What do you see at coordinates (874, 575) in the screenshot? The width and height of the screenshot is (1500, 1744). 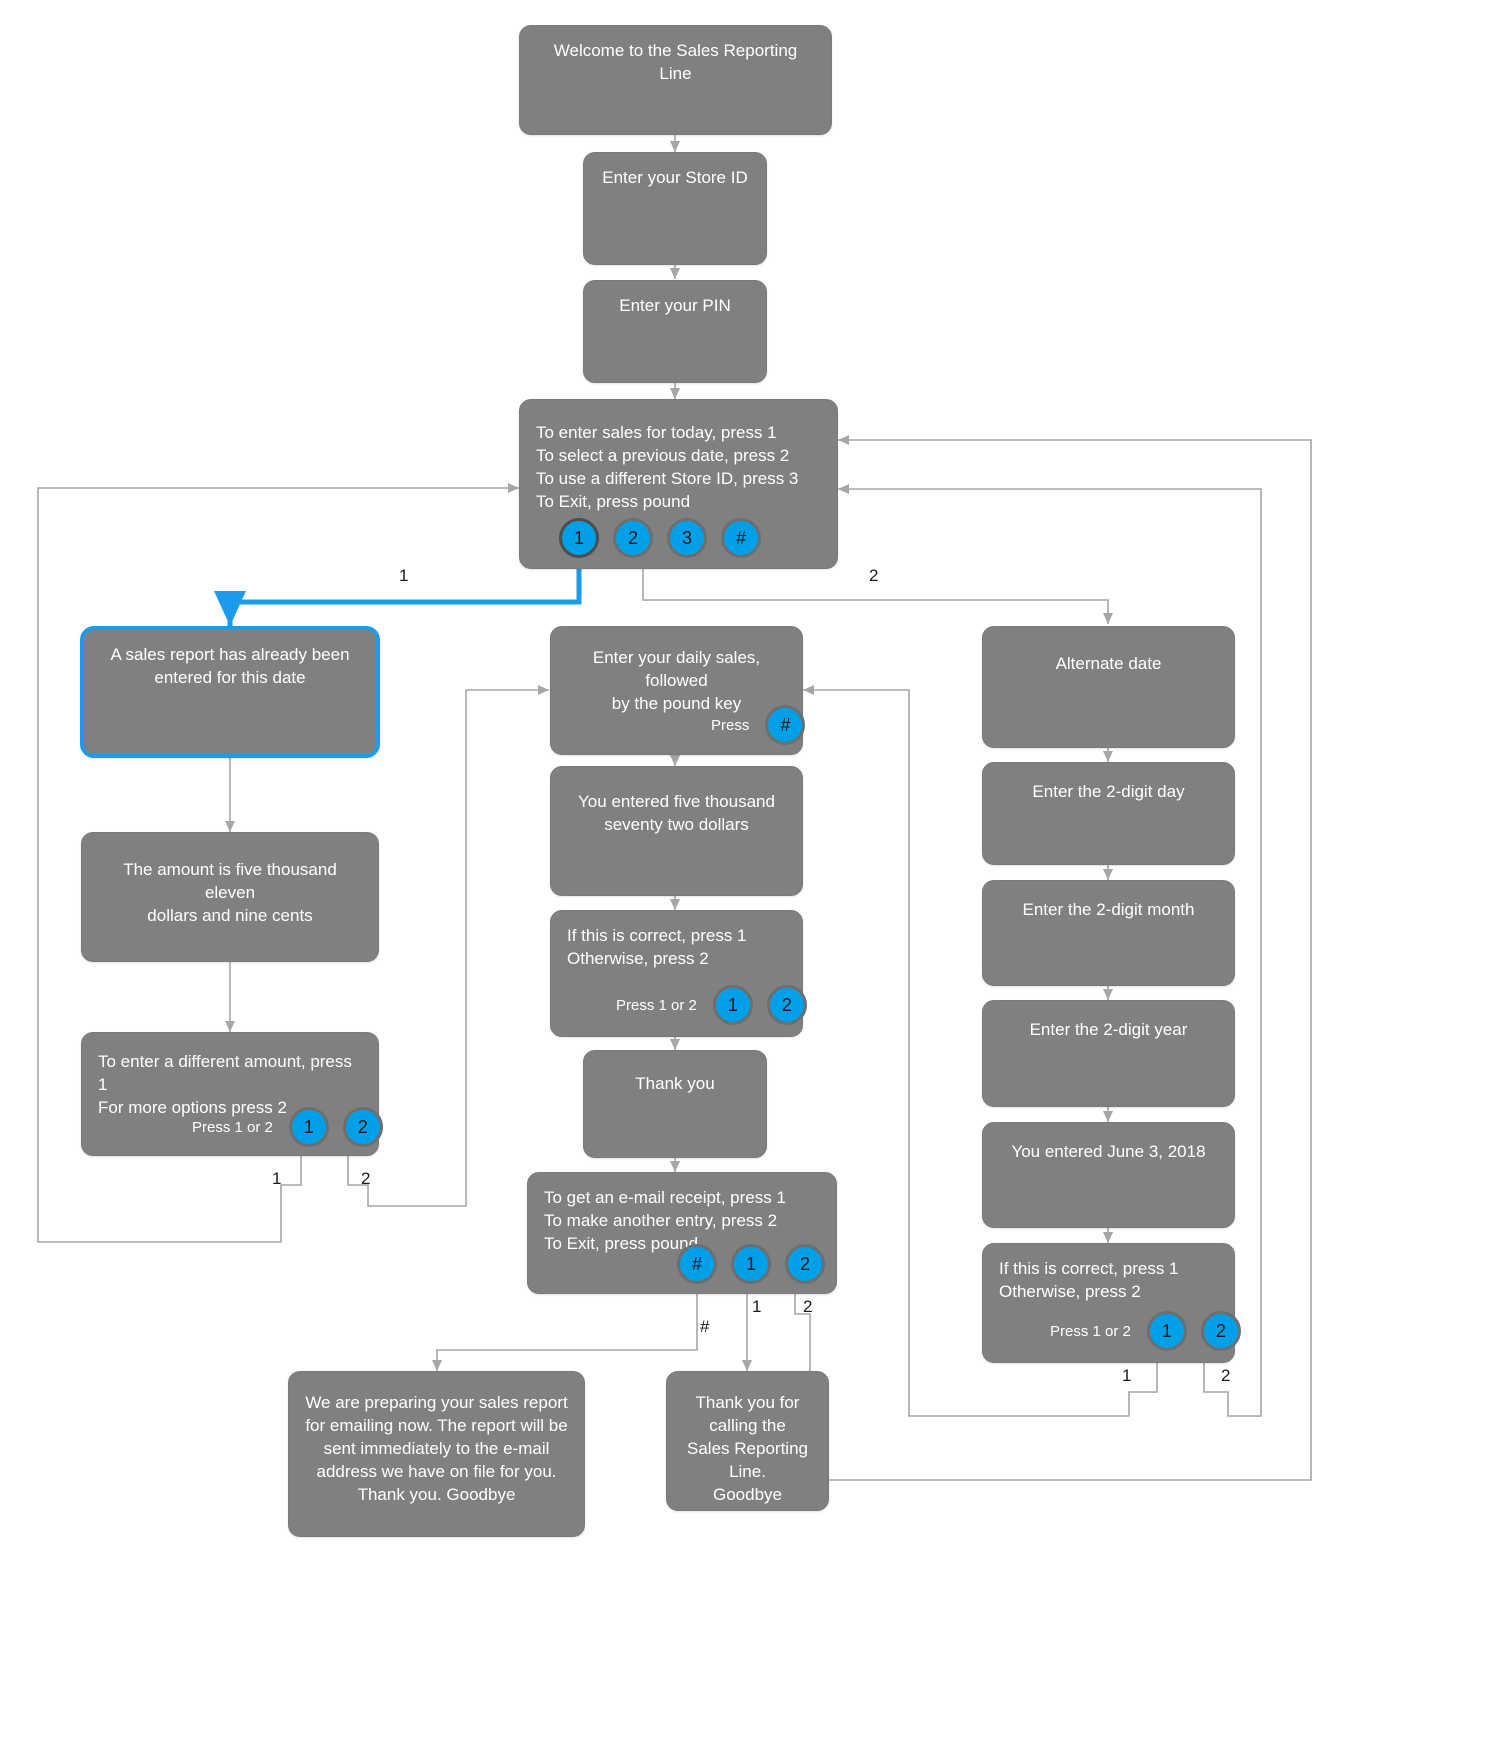 I see `edge-label-menu-2: 2` at bounding box center [874, 575].